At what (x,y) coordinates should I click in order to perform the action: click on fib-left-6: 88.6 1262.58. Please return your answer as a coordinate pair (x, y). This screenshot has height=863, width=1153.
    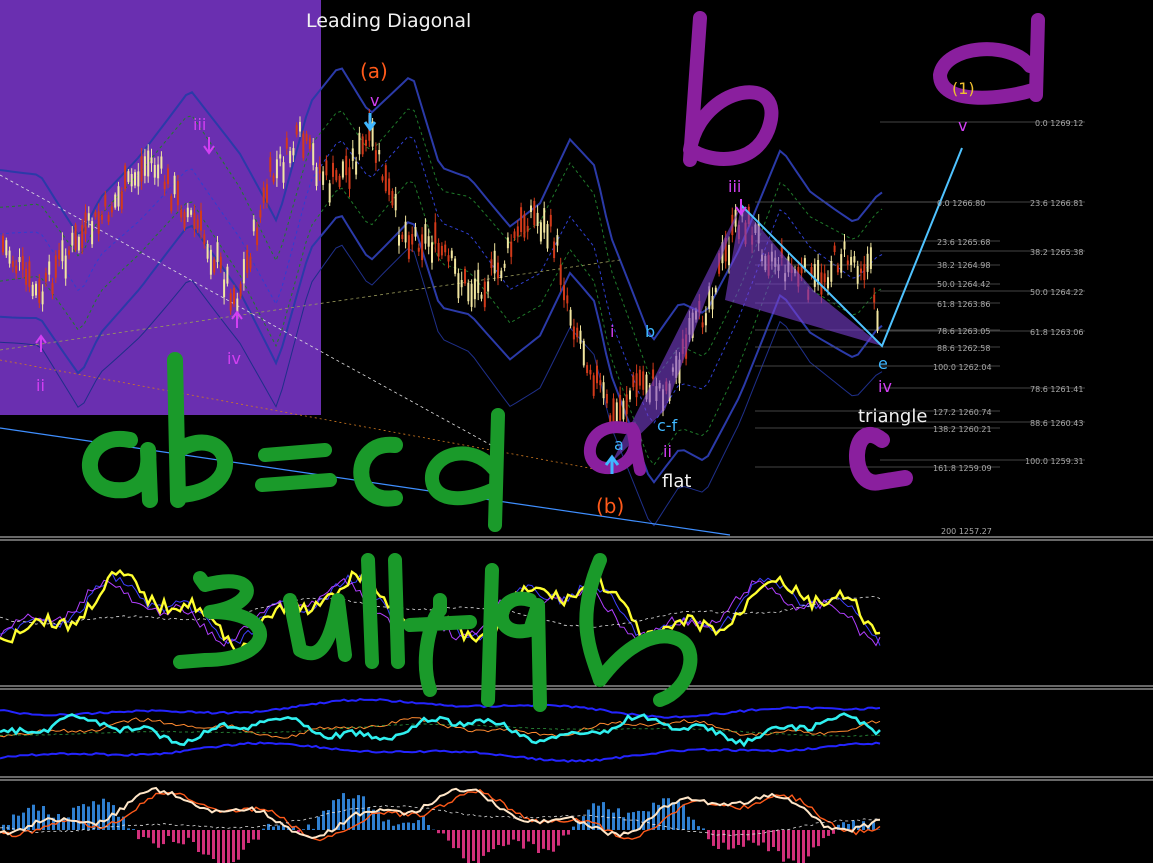
    Looking at the image, I should click on (963, 348).